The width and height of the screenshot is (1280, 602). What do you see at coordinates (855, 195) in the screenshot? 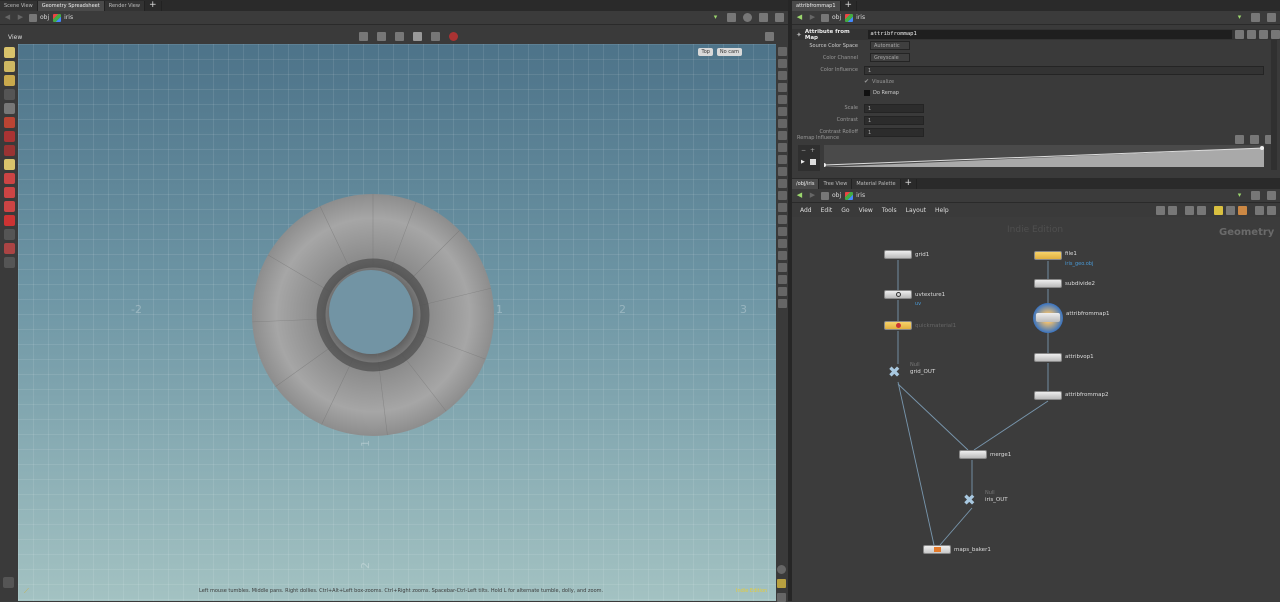
I see `net-path-iris: iris` at bounding box center [855, 195].